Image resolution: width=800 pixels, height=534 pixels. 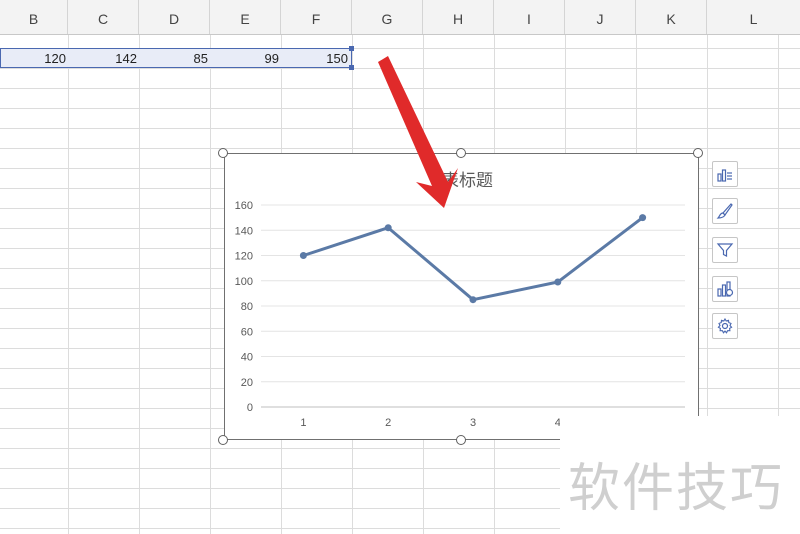 What do you see at coordinates (303, 423) in the screenshot?
I see `x-tick-label: 1` at bounding box center [303, 423].